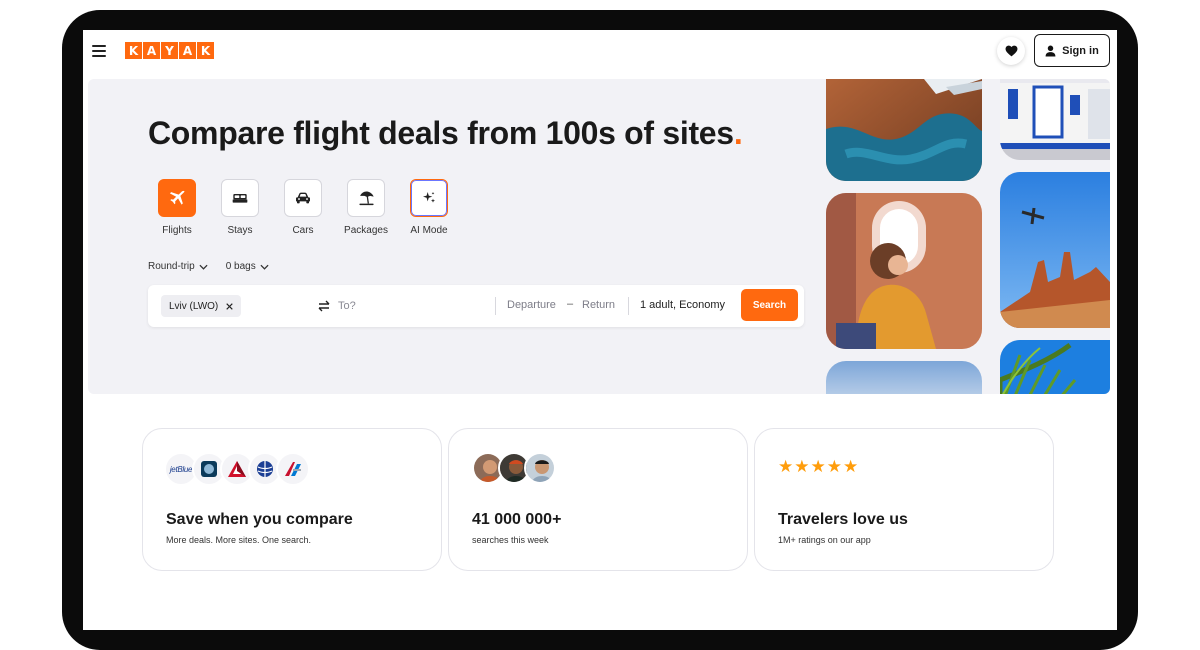 This screenshot has height=650, width=1200. What do you see at coordinates (540, 468) in the screenshot?
I see `avatar` at bounding box center [540, 468].